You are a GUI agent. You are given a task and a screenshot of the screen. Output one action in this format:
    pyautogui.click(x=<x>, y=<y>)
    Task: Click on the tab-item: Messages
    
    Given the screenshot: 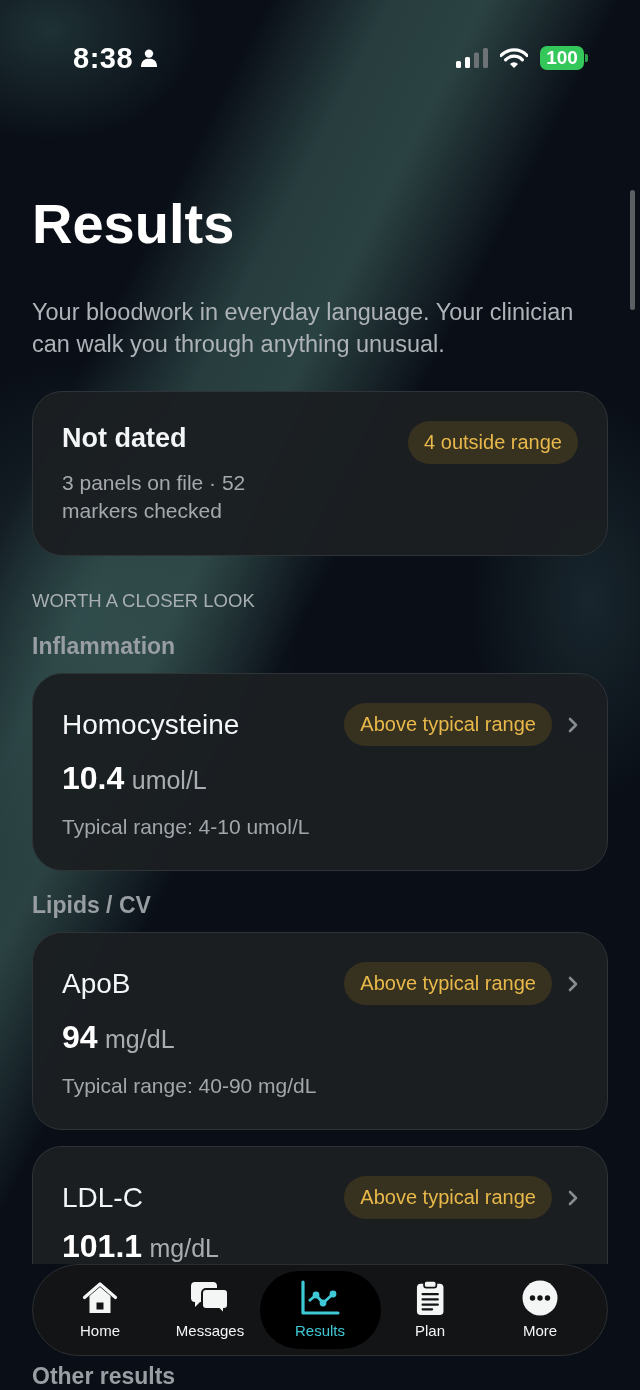 What is the action you would take?
    pyautogui.click(x=210, y=1310)
    